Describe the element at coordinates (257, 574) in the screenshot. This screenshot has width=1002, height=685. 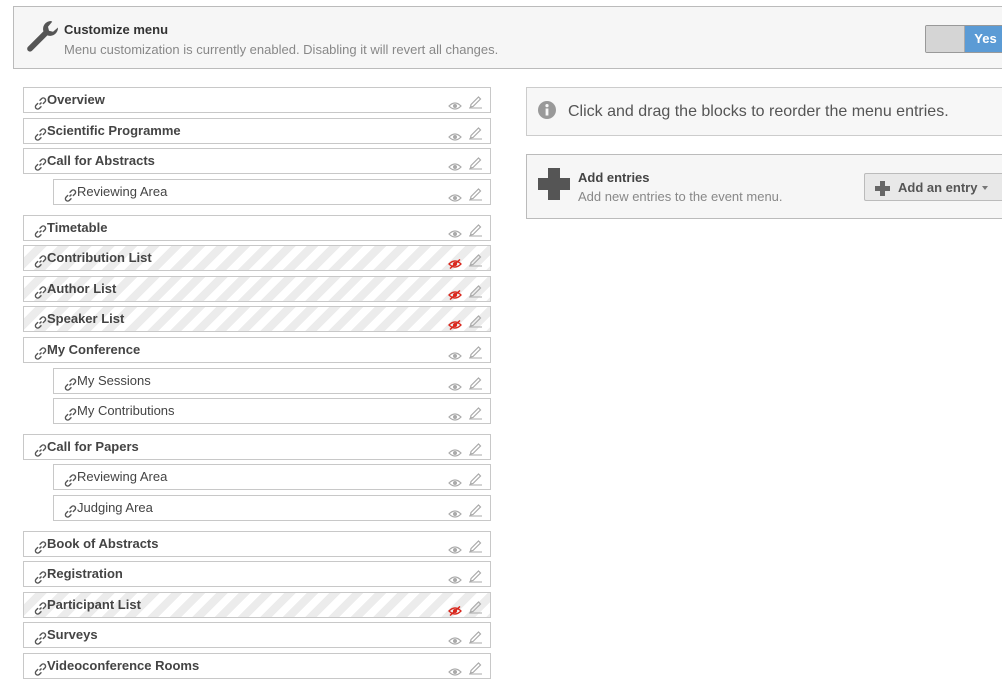
I see `menu-entry: Registration` at that location.